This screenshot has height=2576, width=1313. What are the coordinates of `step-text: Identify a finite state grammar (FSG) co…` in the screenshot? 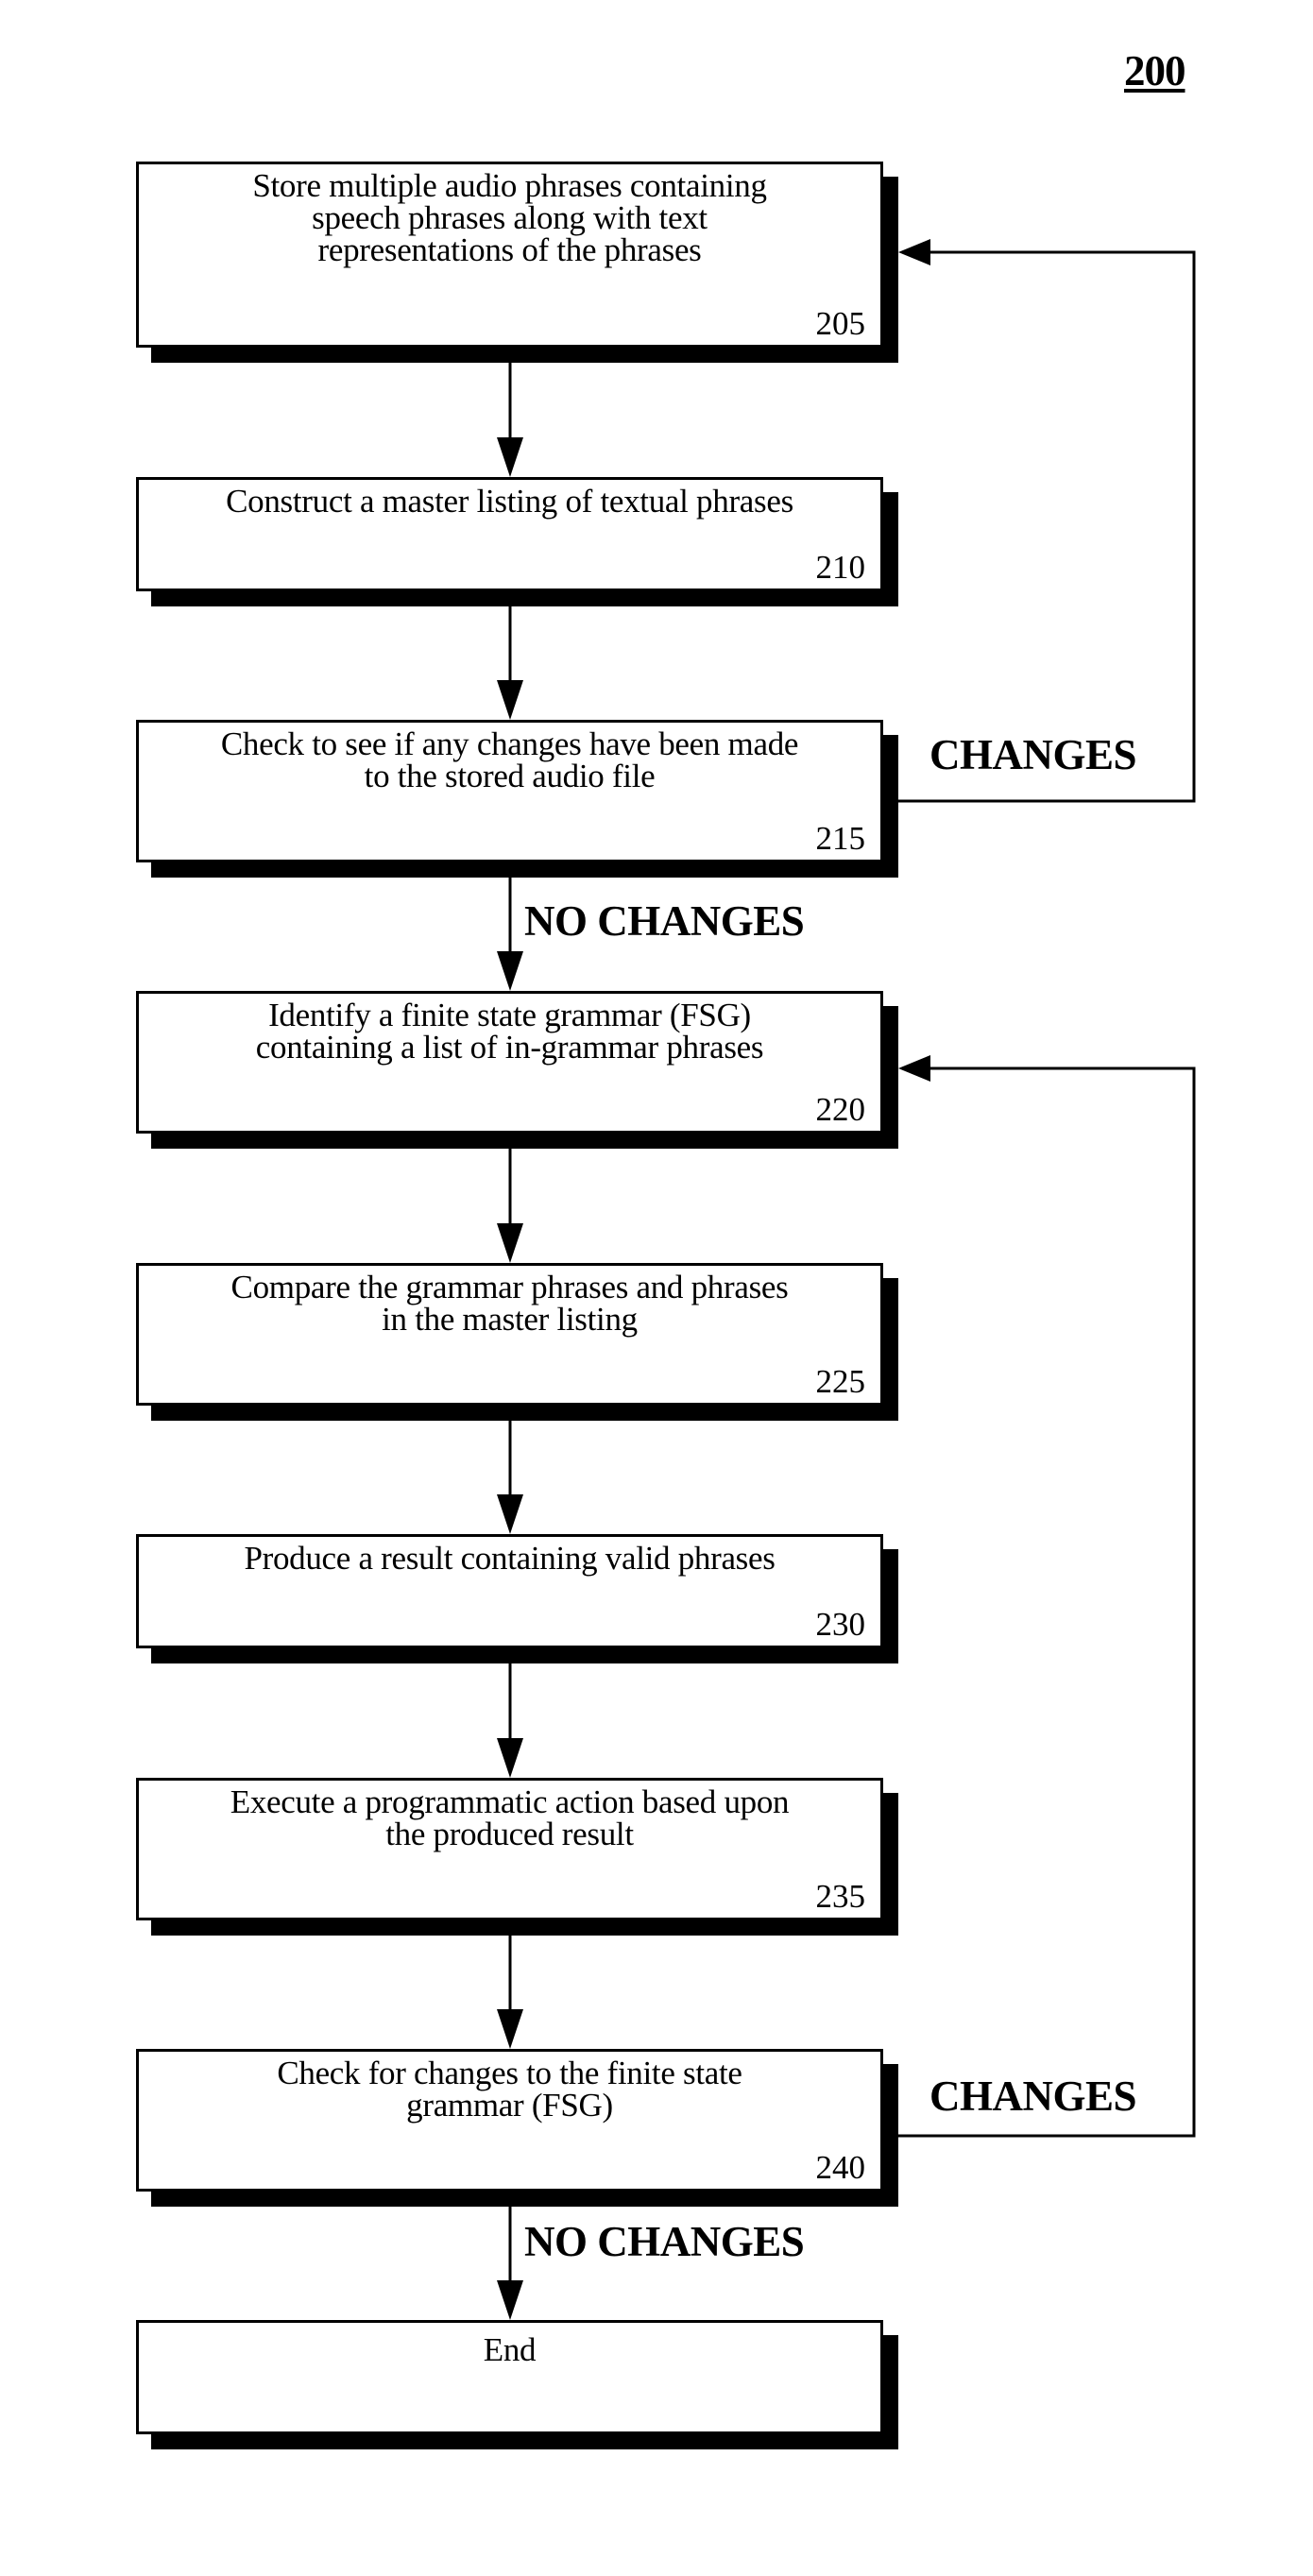 It's located at (510, 1031).